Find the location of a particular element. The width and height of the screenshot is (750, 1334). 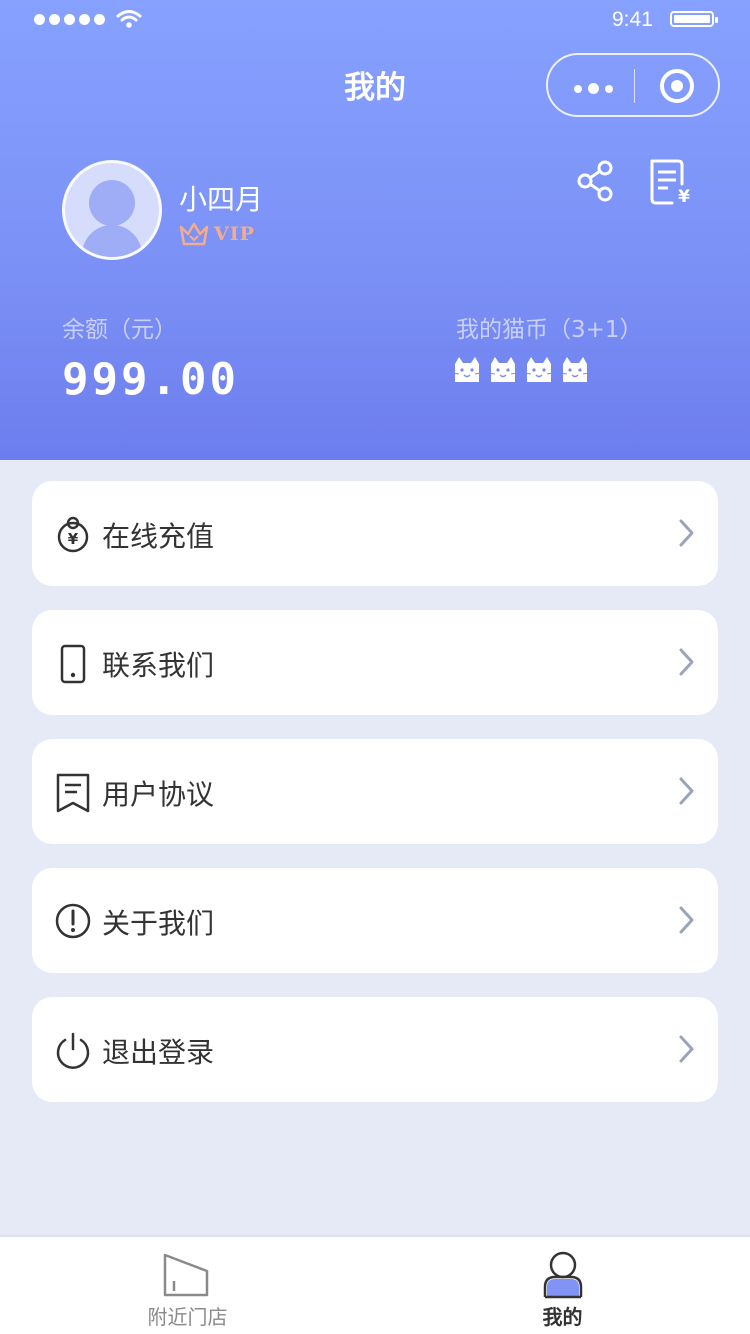

cat-coins-label: 我的猫币（3+1） is located at coordinates (549, 330).